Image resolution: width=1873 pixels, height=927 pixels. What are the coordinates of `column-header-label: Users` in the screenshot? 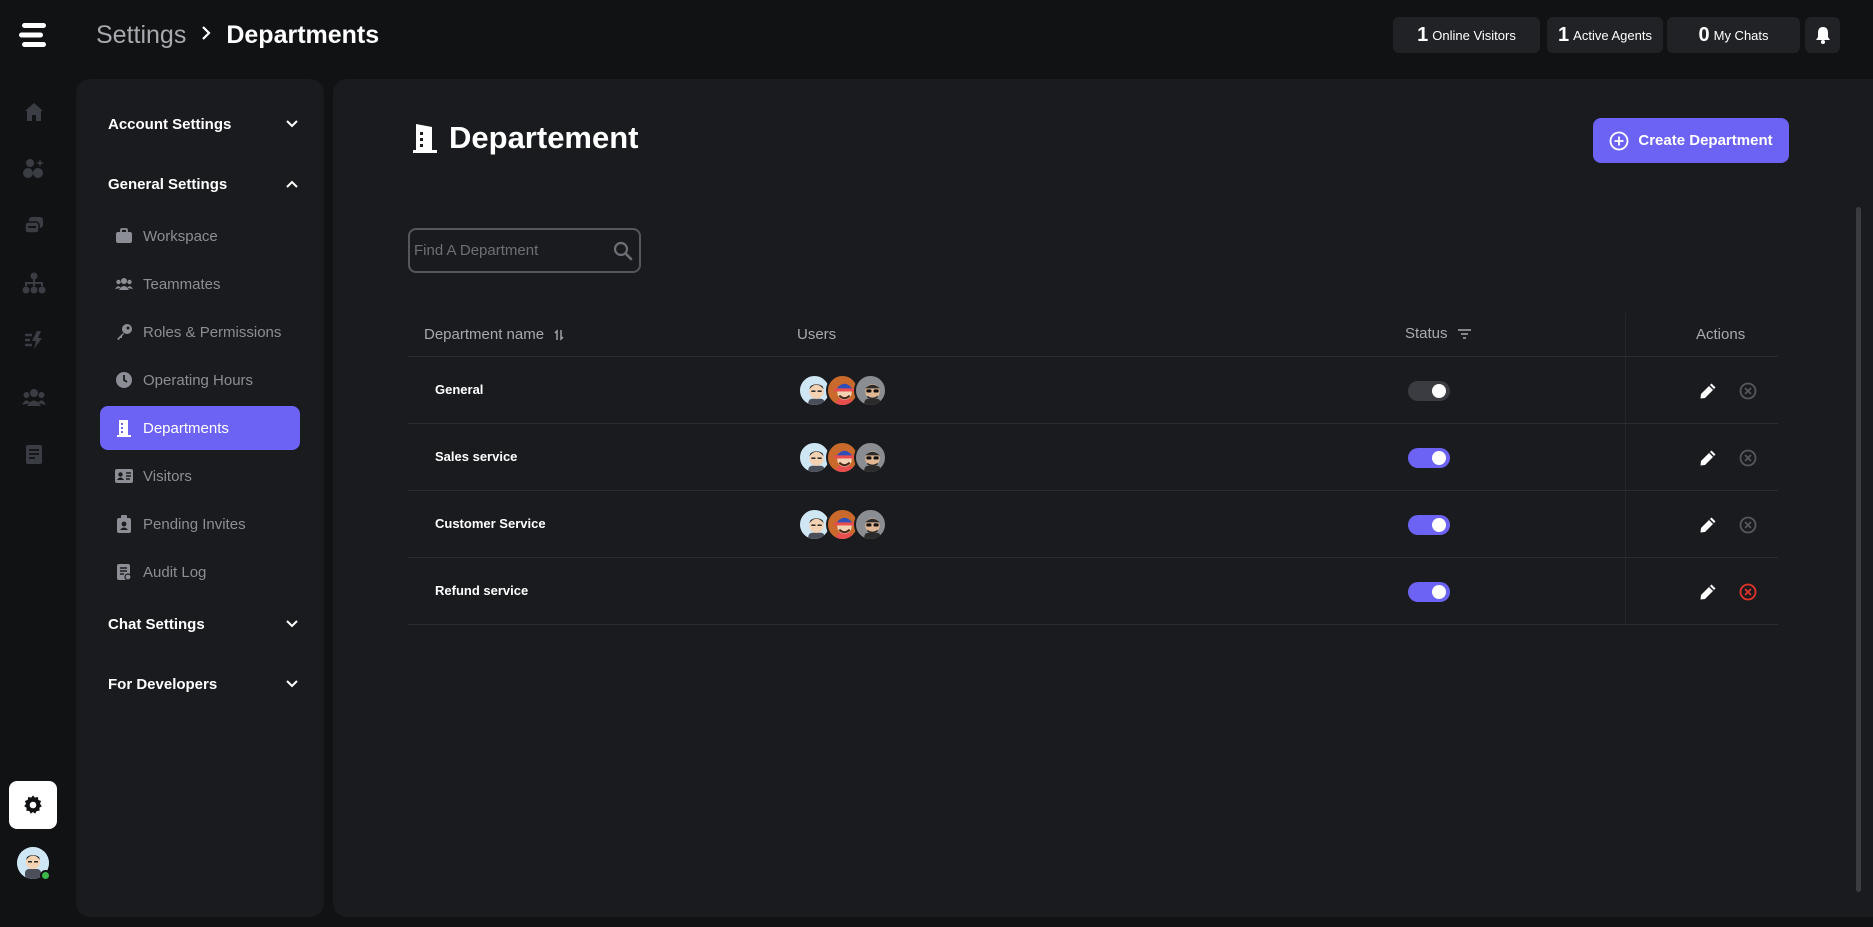 It's located at (817, 334).